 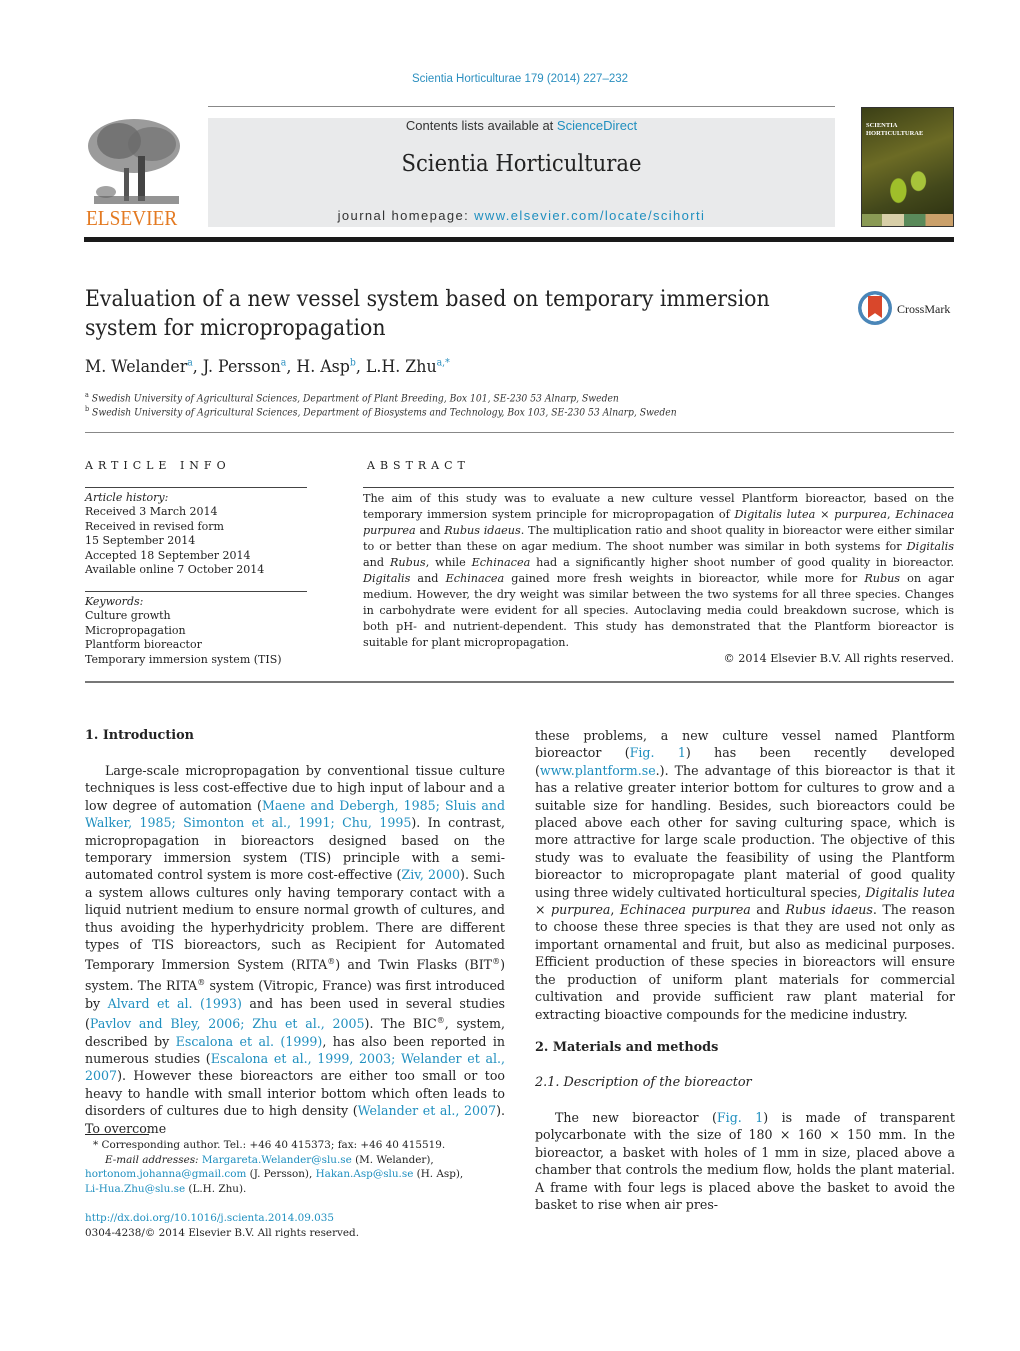 I want to click on author-name: M. Welander, so click(x=136, y=367).